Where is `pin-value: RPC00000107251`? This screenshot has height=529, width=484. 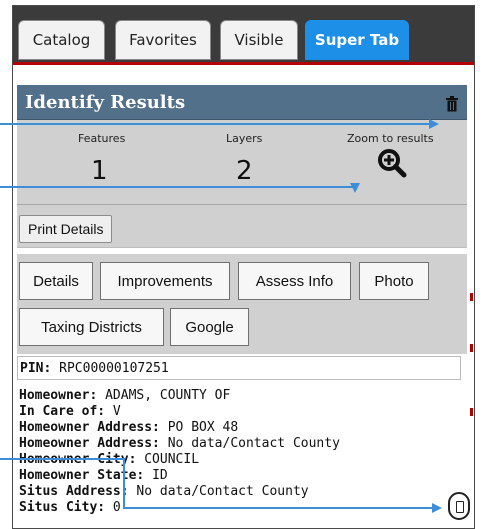 pin-value: RPC00000107251 is located at coordinates (114, 368).